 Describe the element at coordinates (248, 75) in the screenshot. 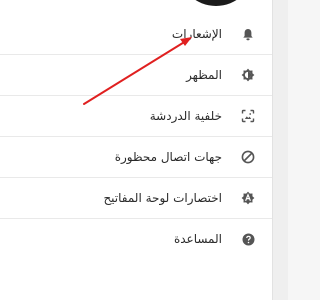

I see `brightness-icon` at that location.